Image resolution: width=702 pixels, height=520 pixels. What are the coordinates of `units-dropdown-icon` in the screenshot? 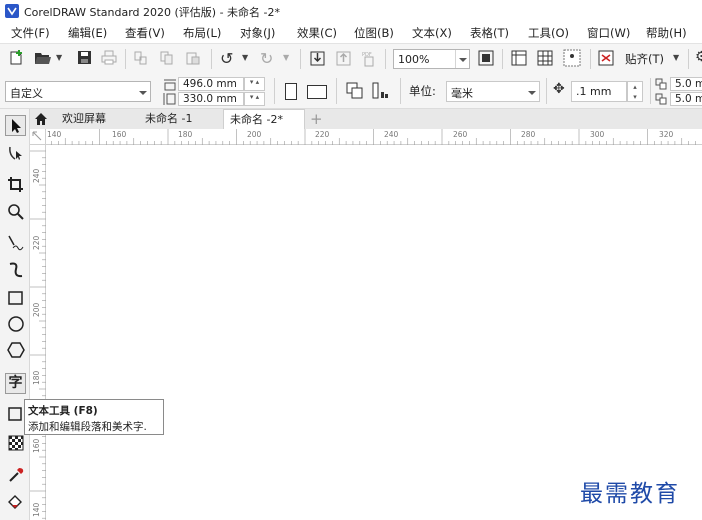 It's located at (532, 91).